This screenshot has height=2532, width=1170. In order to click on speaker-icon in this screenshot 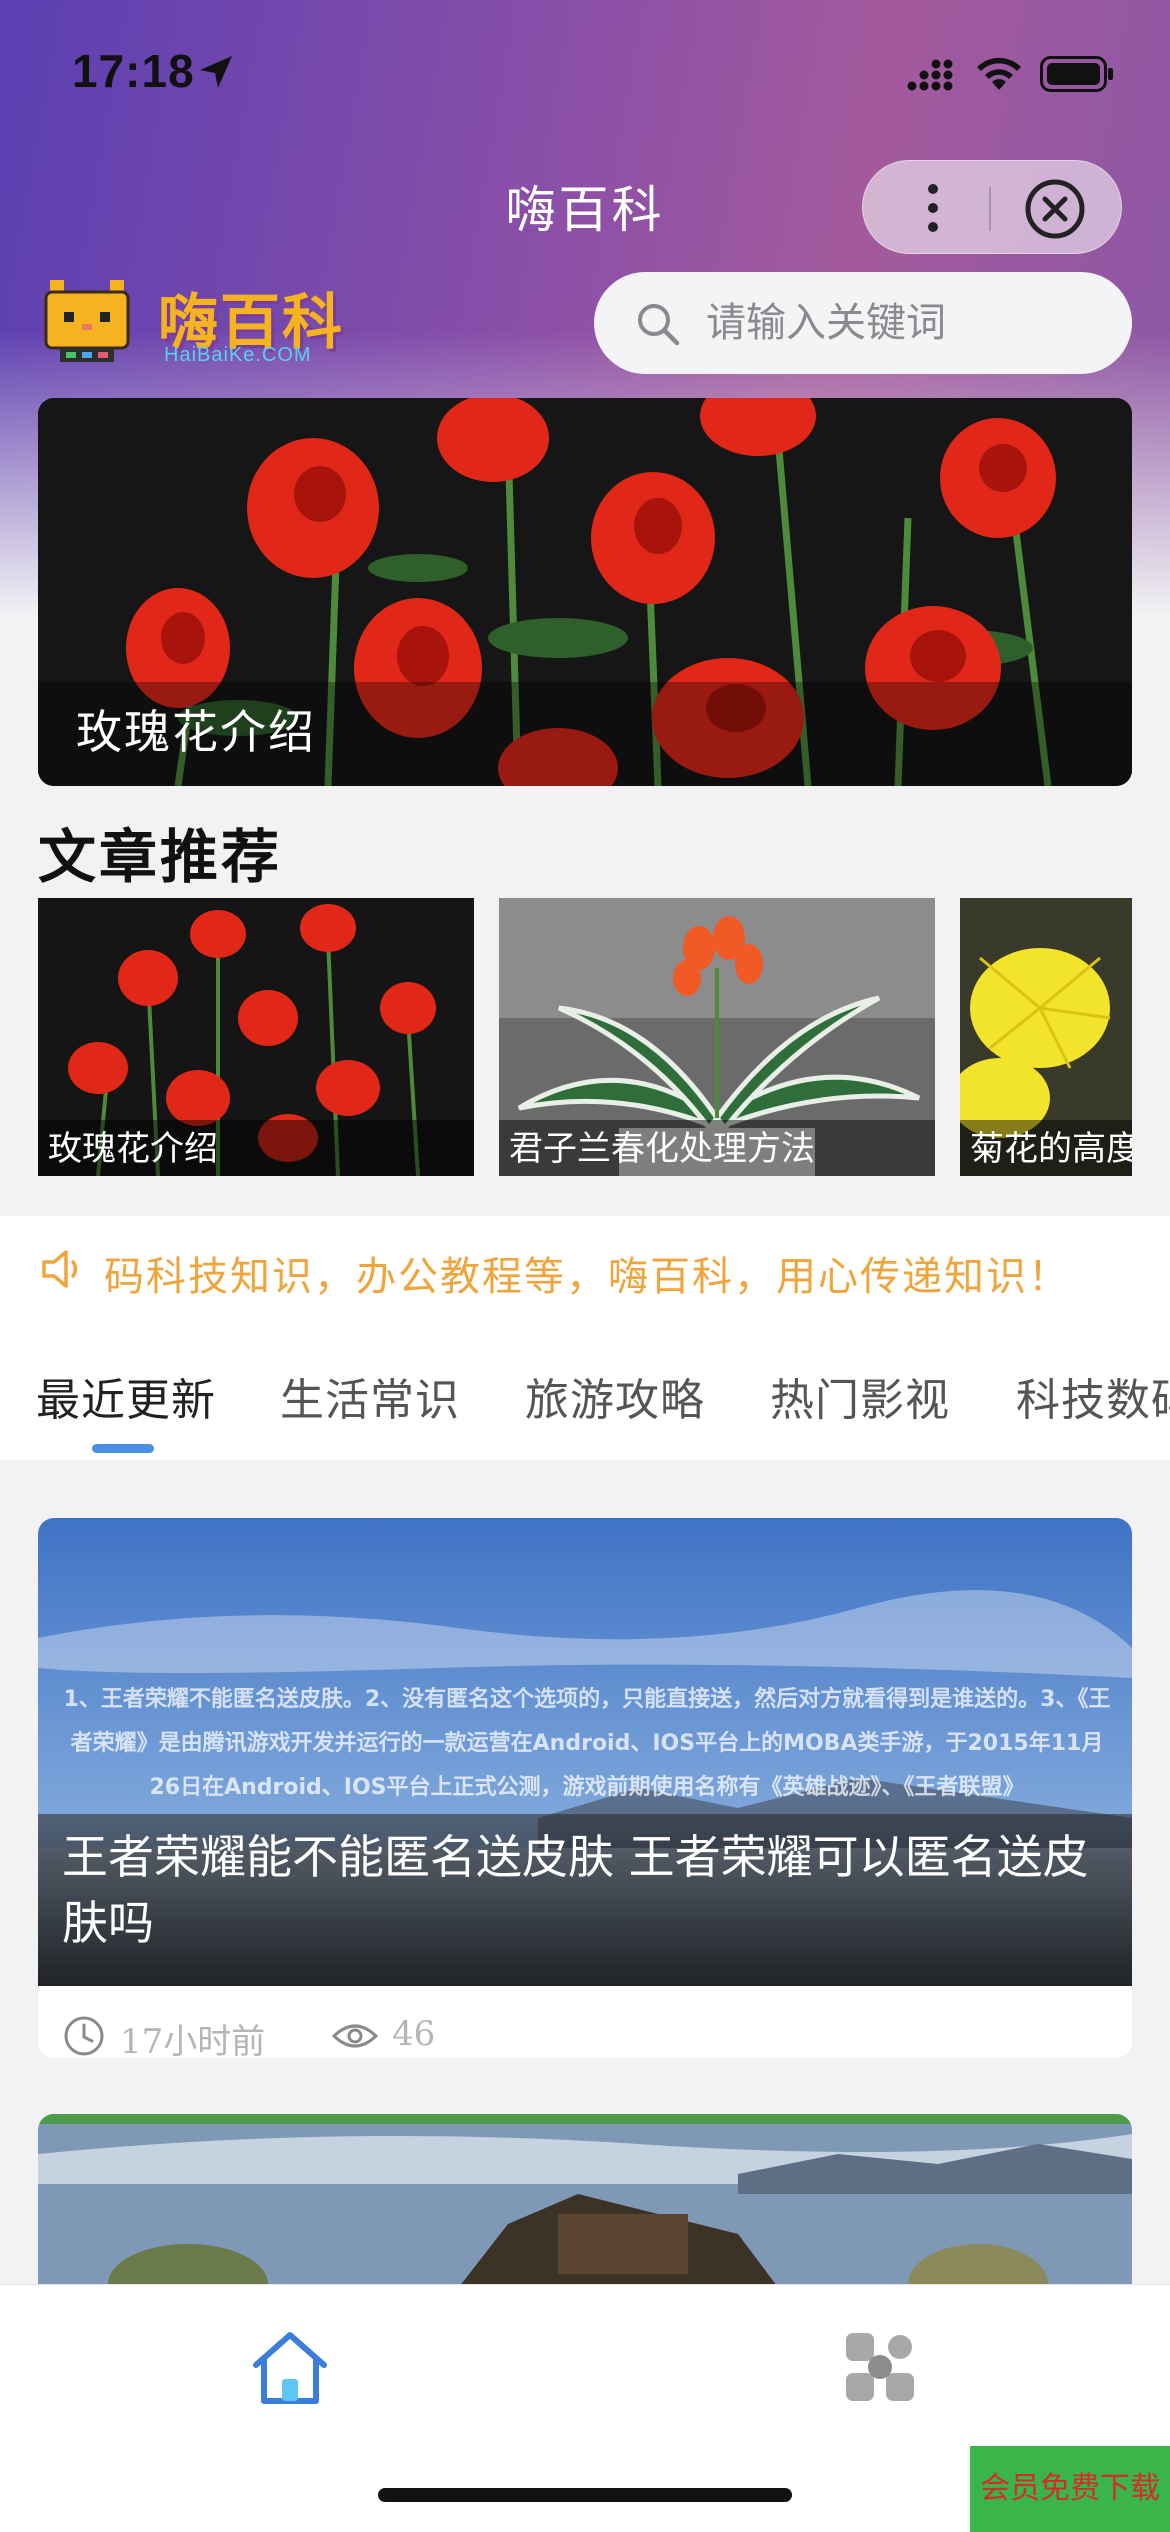, I will do `click(60, 1269)`.